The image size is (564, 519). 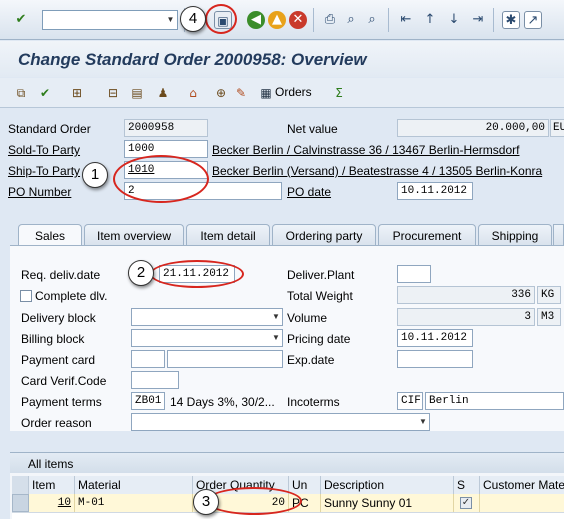 I want to click on cell-material: M-01, so click(x=134, y=503).